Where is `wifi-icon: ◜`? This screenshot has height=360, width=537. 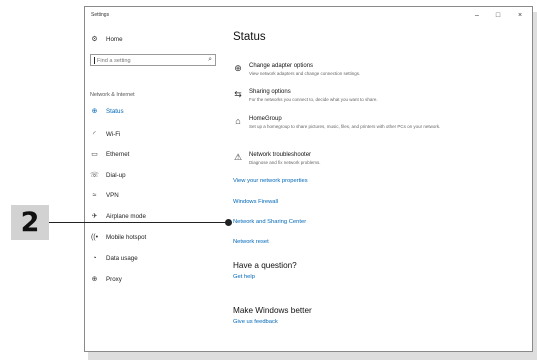 wifi-icon: ◜ is located at coordinates (94, 134).